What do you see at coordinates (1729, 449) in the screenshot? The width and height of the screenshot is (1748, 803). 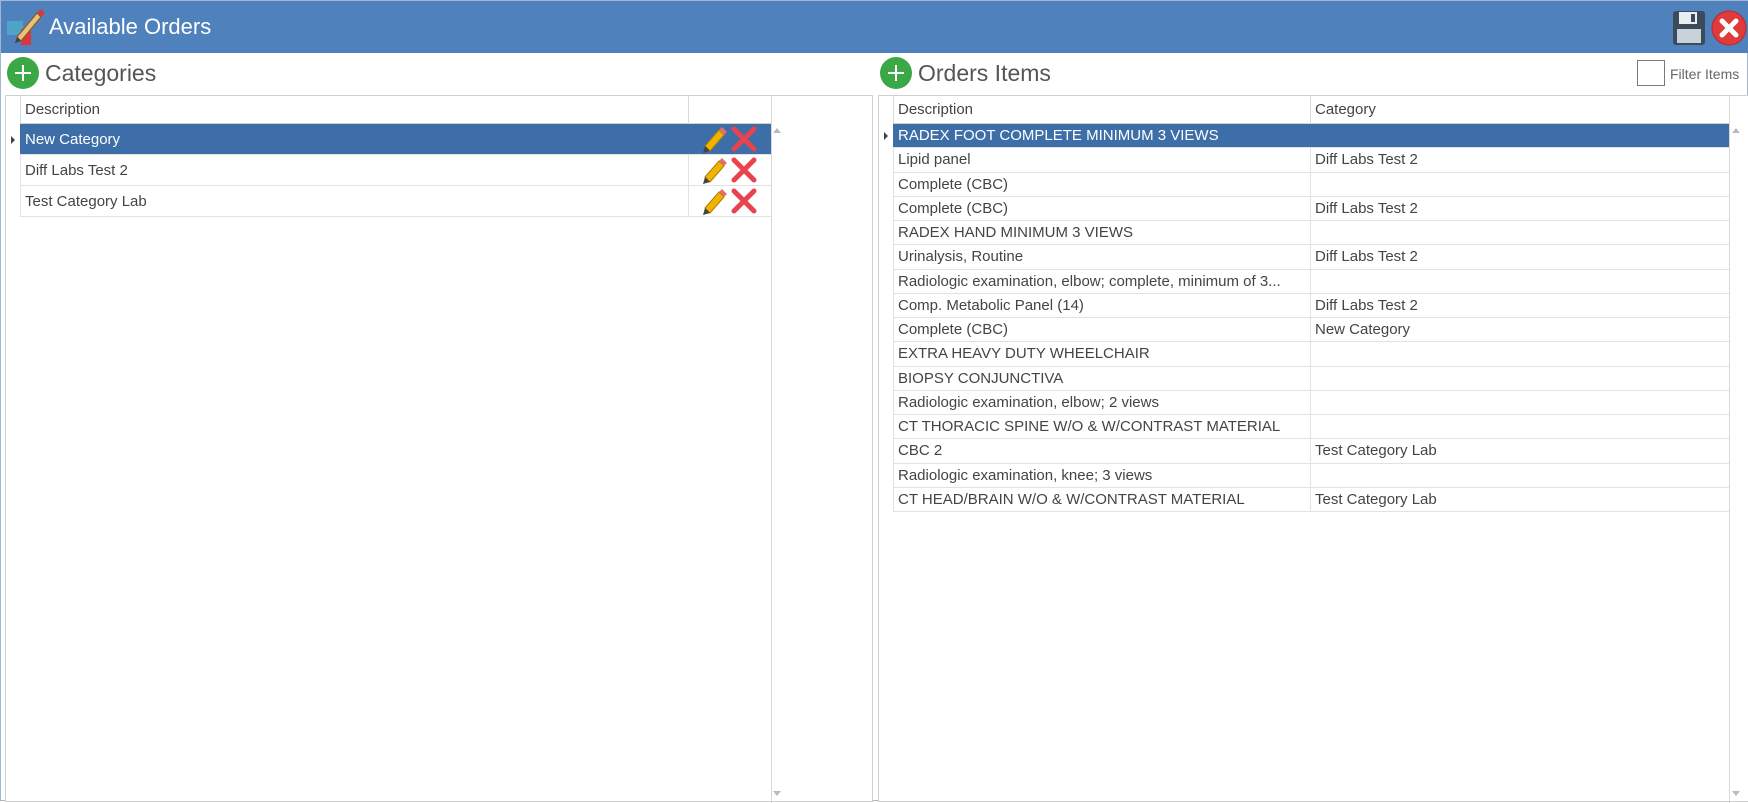 I see `orders-scrollbar` at bounding box center [1729, 449].